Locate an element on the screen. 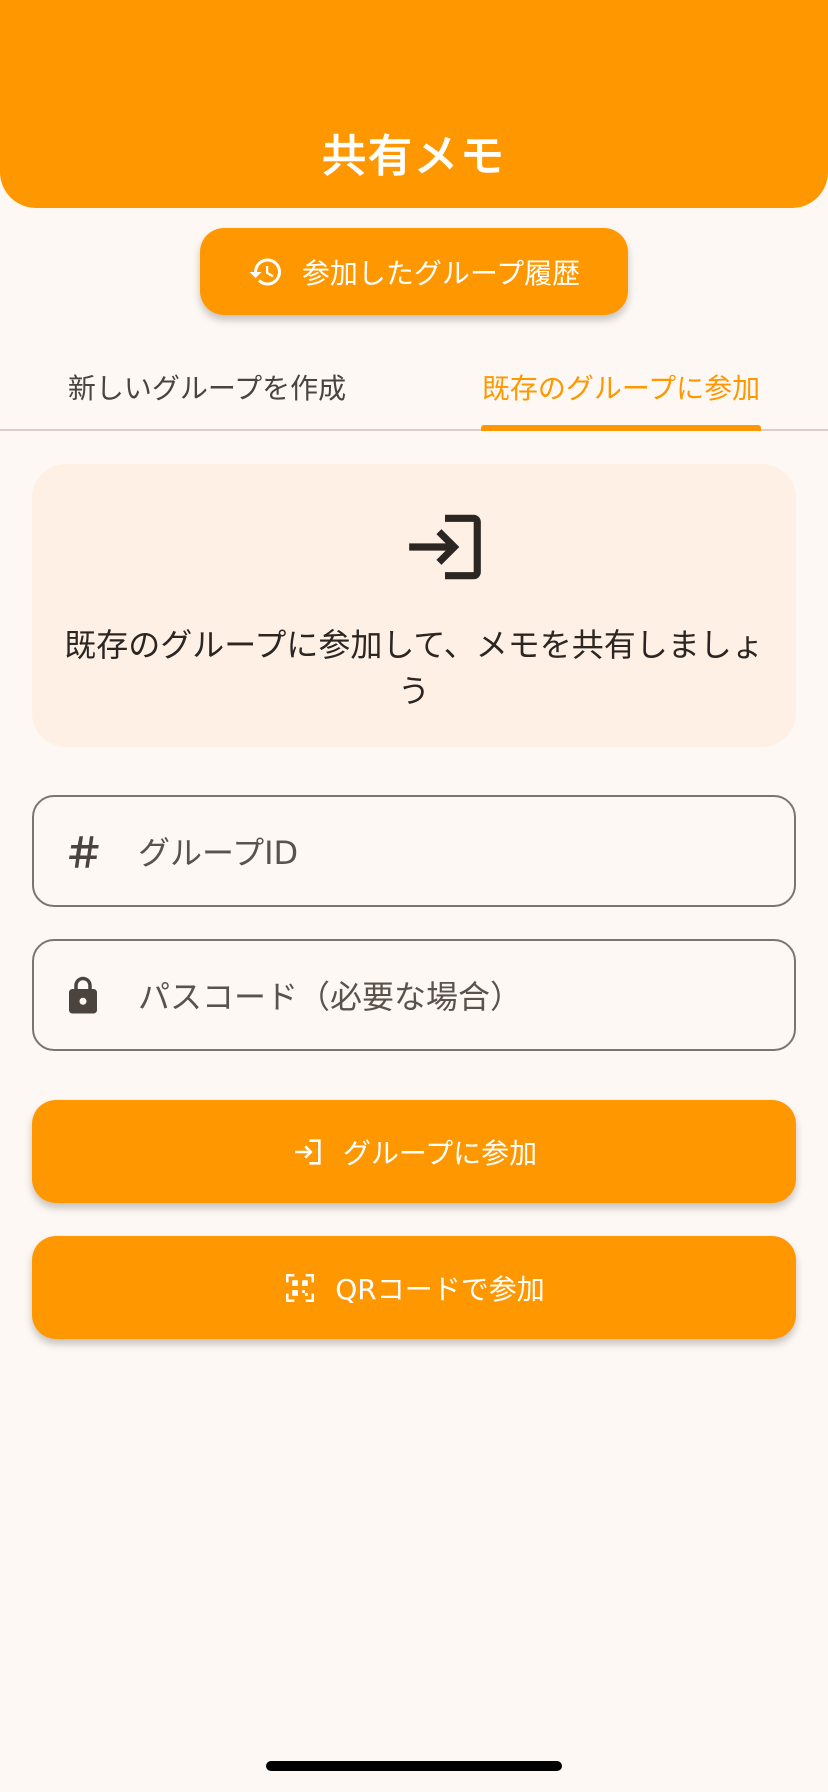 The height and width of the screenshot is (1792, 828). home-indicator is located at coordinates (414, 1766).